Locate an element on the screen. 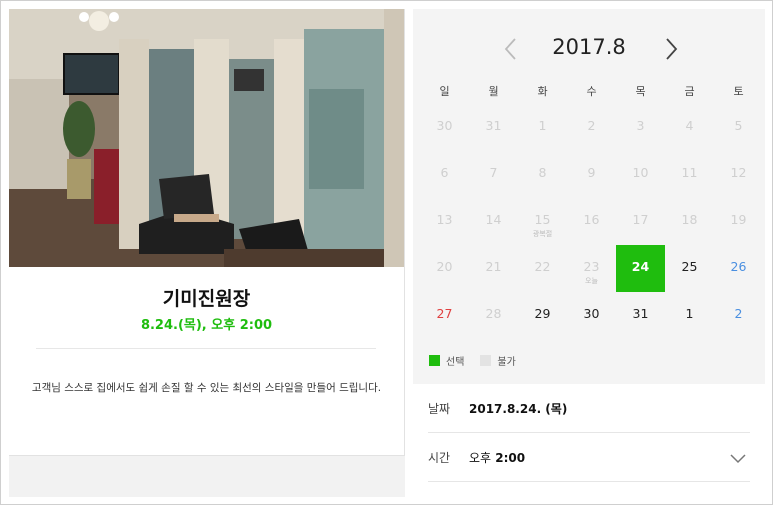  day-number: 26 is located at coordinates (738, 266).